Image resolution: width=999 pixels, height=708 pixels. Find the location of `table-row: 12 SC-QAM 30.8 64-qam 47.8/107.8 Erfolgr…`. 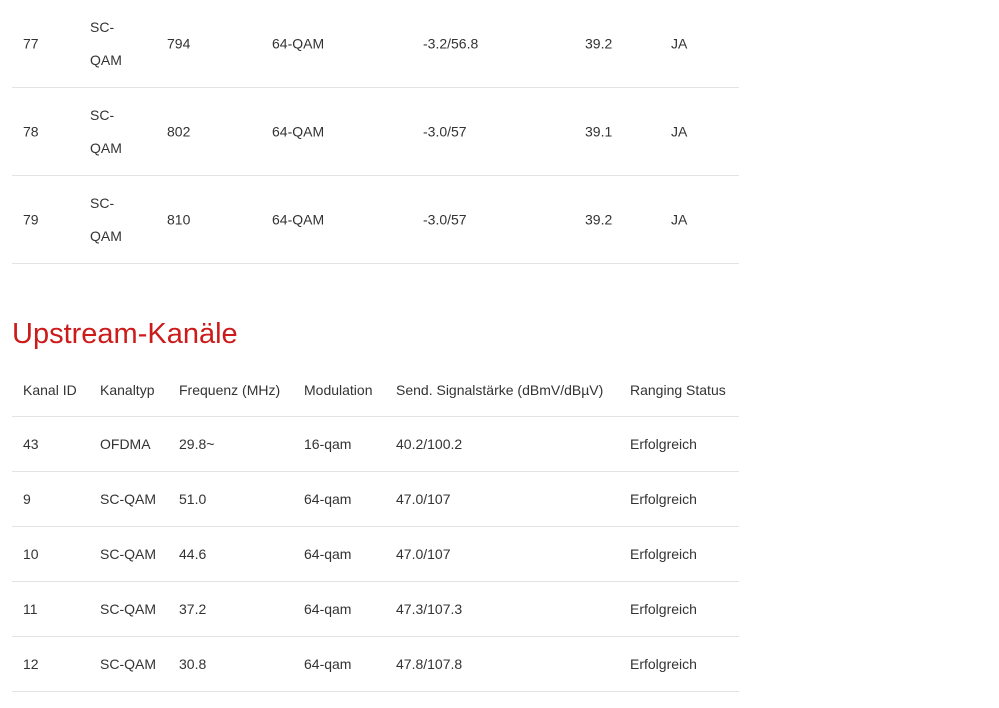

table-row: 12 SC-QAM 30.8 64-qam 47.8/107.8 Erfolgr… is located at coordinates (375, 664).